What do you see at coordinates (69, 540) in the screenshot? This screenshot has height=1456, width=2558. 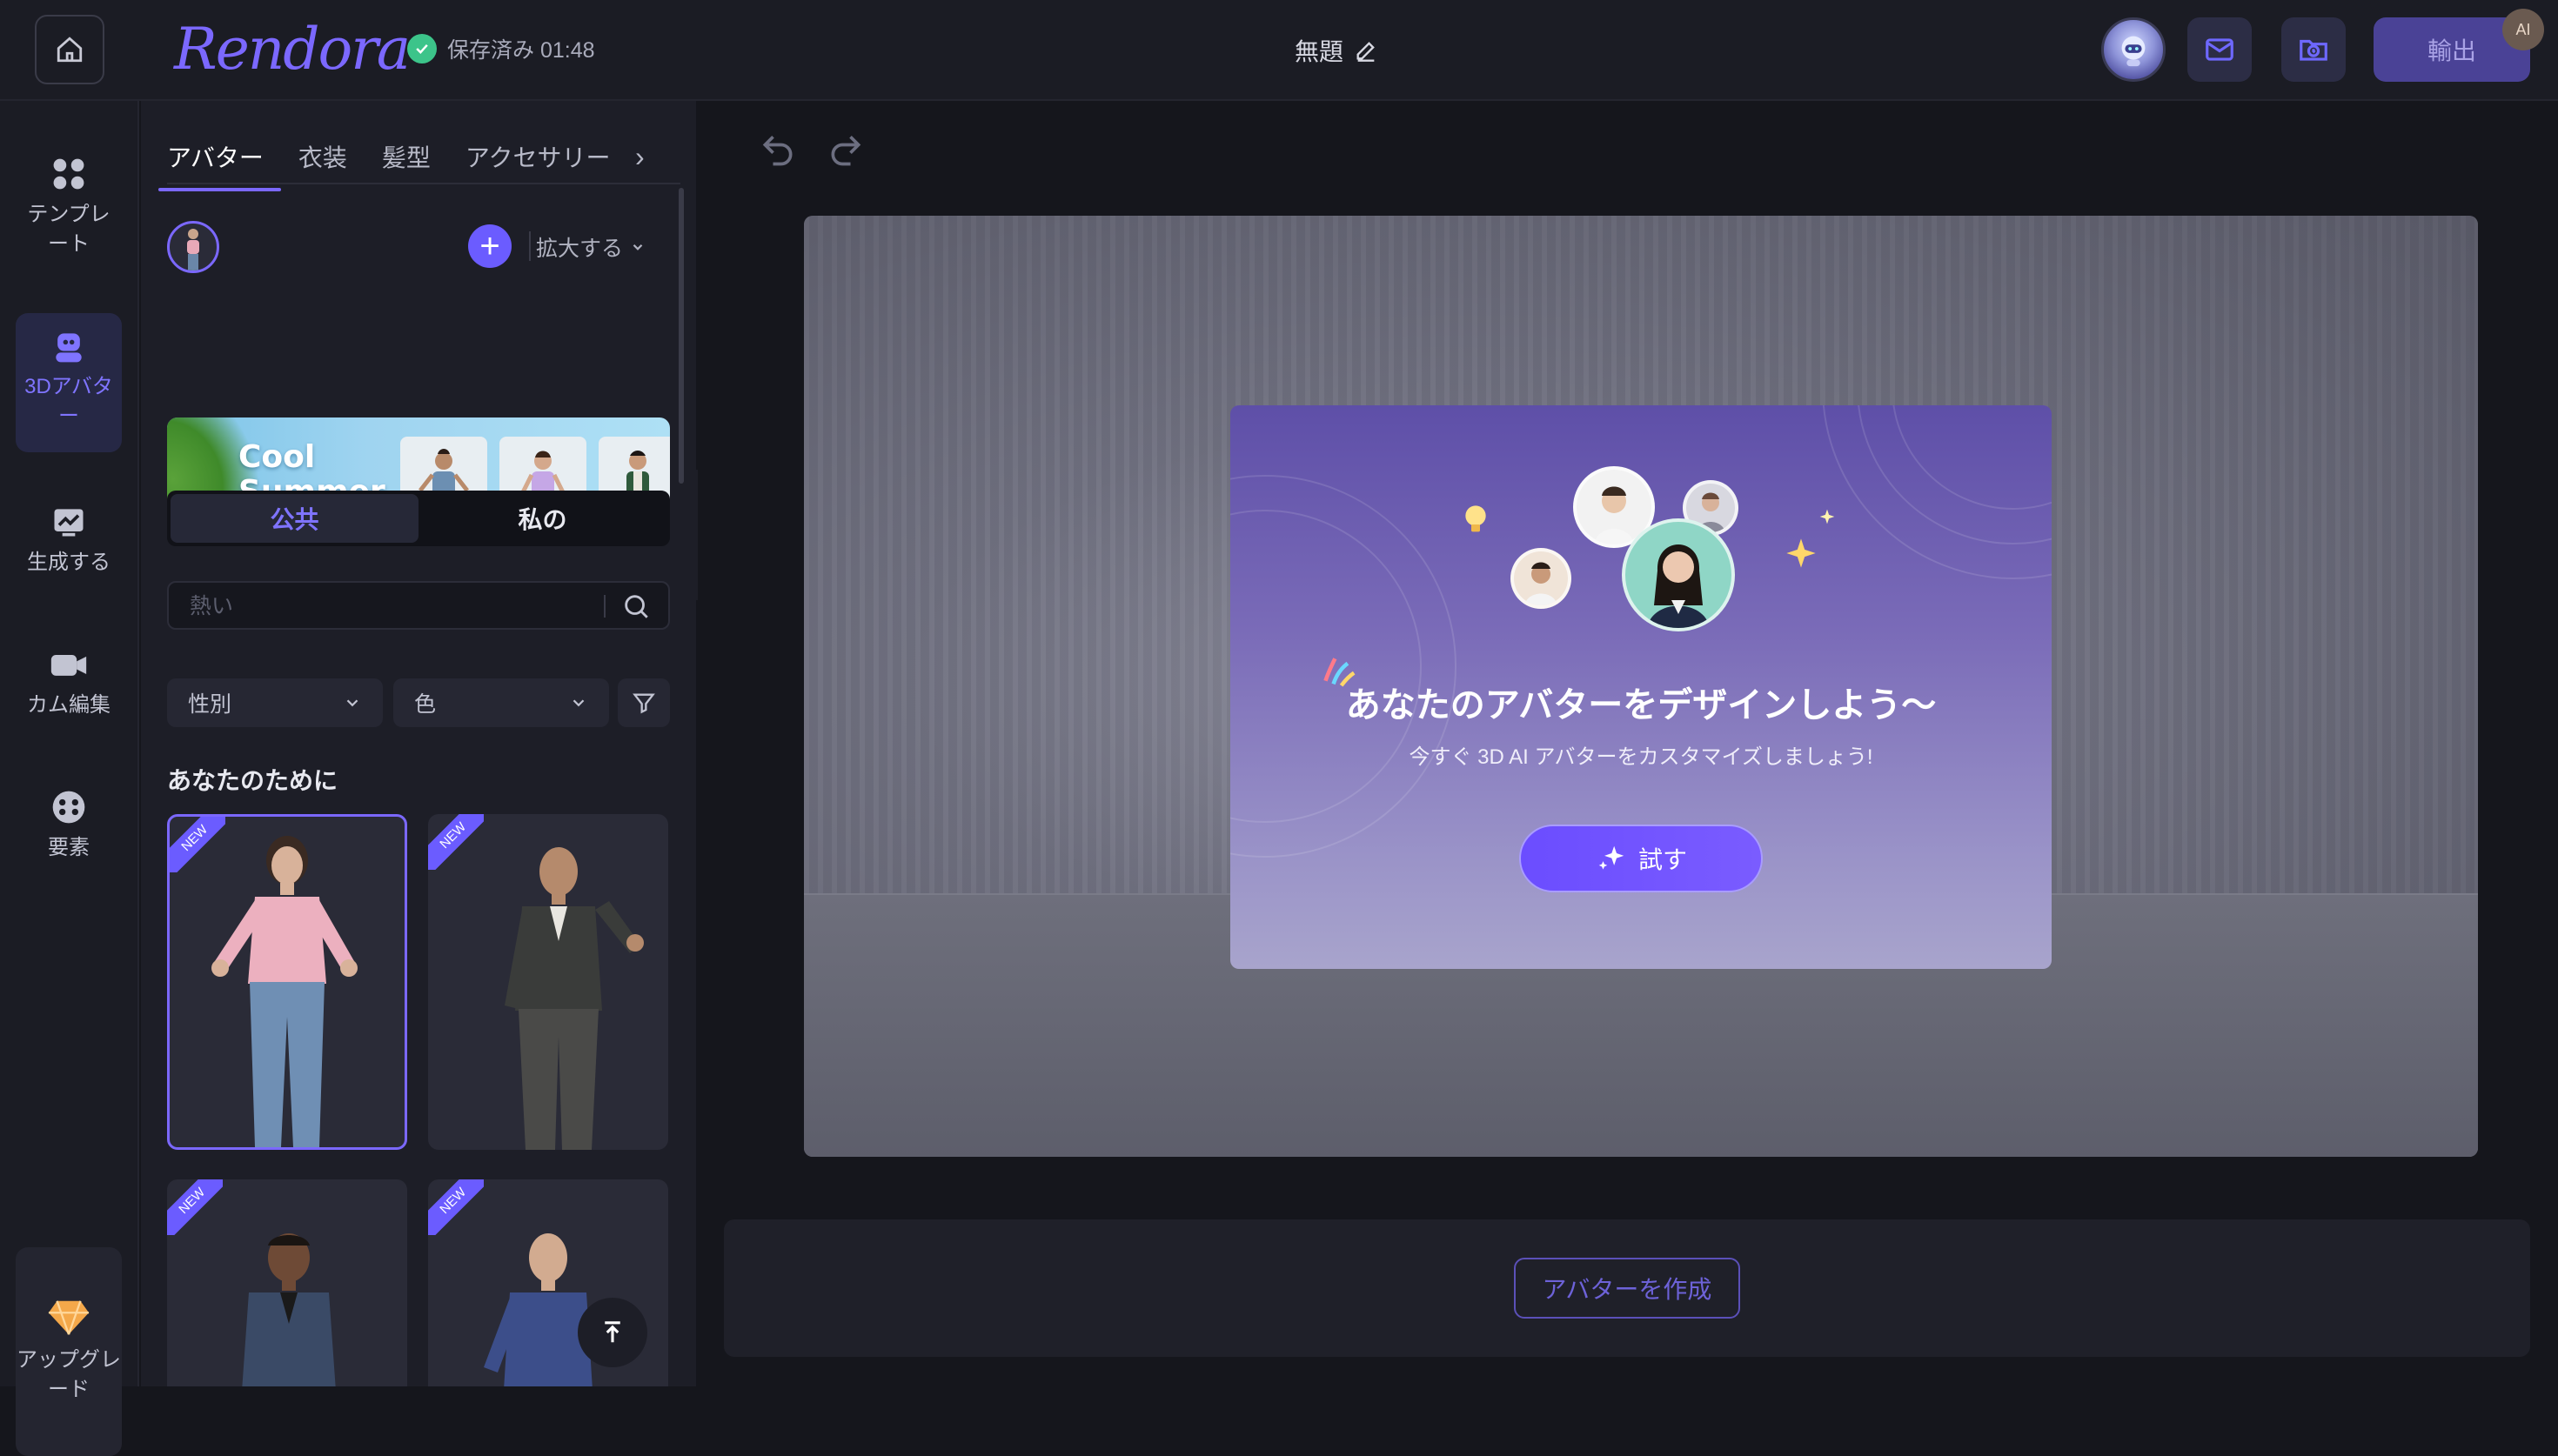 I see `nav-item-generate: 生成する` at bounding box center [69, 540].